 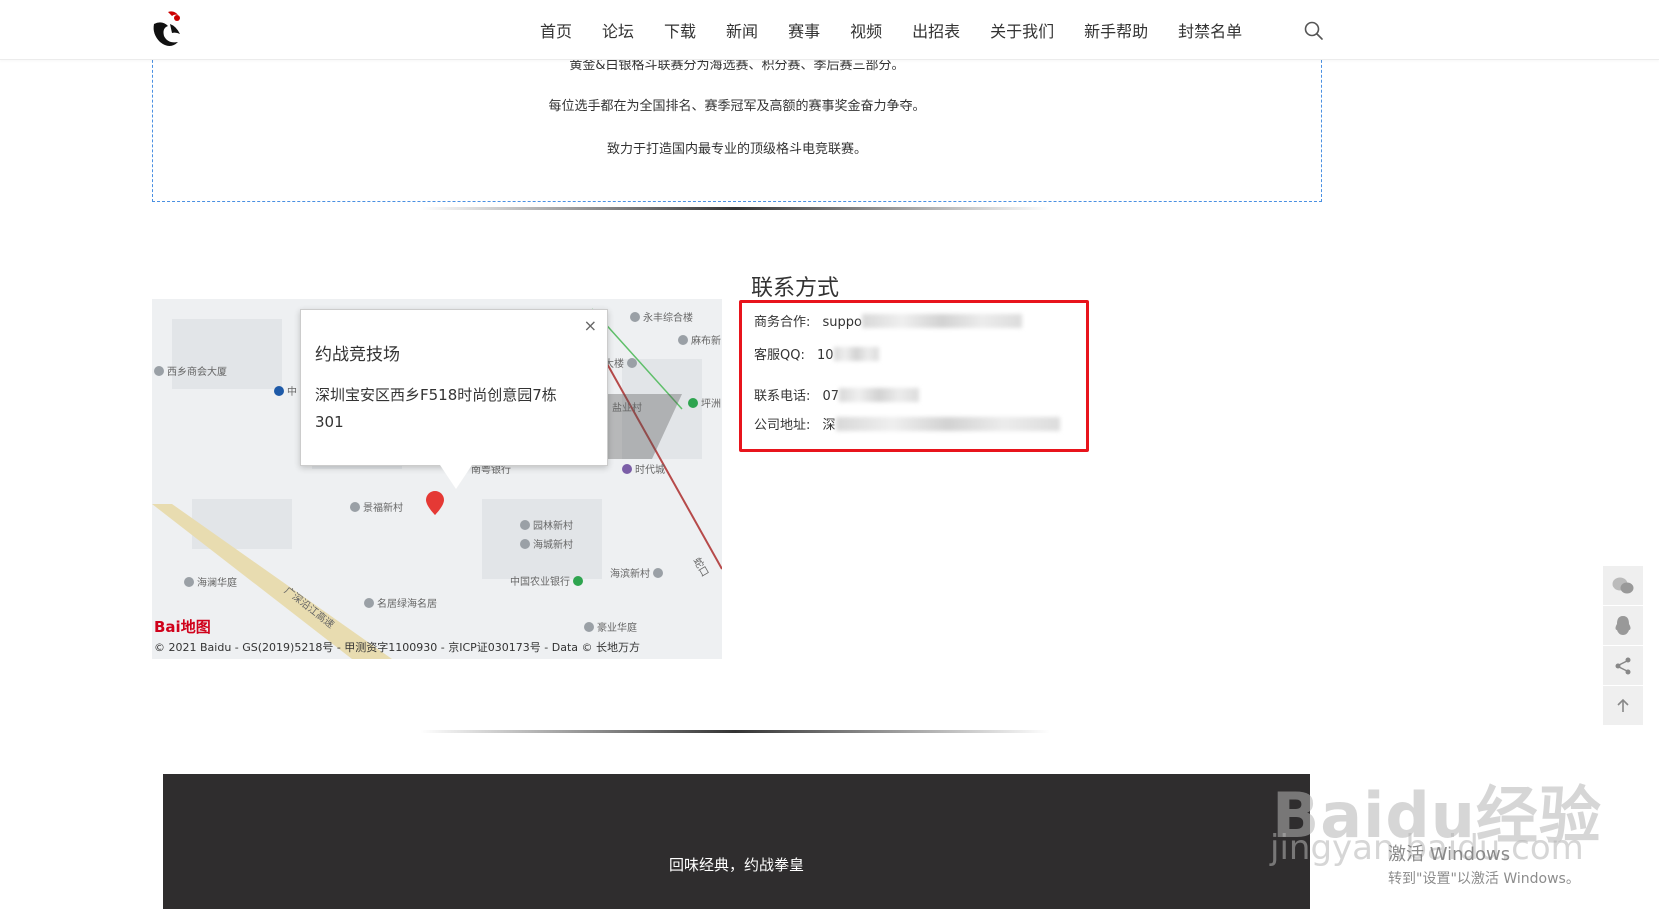 I want to click on map-label: 时代城, so click(x=643, y=468).